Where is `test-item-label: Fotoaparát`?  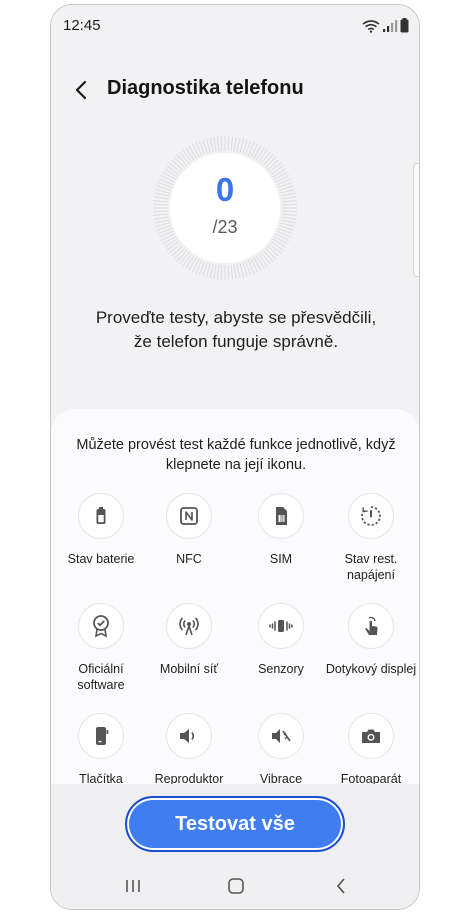
test-item-label: Fotoaparát is located at coordinates (371, 778).